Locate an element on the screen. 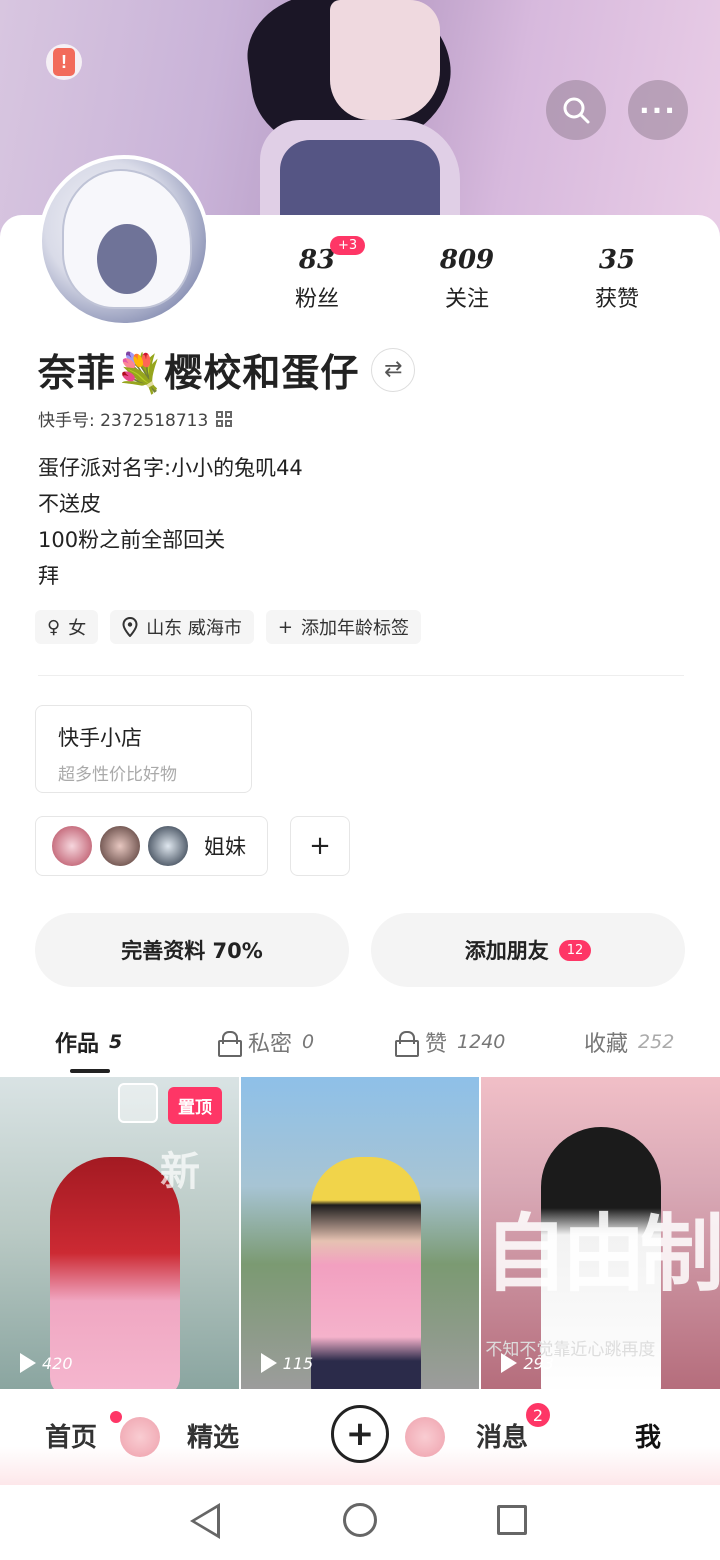 This screenshot has height=1560, width=720. complete-profile-button: 完善资料 70% is located at coordinates (192, 950).